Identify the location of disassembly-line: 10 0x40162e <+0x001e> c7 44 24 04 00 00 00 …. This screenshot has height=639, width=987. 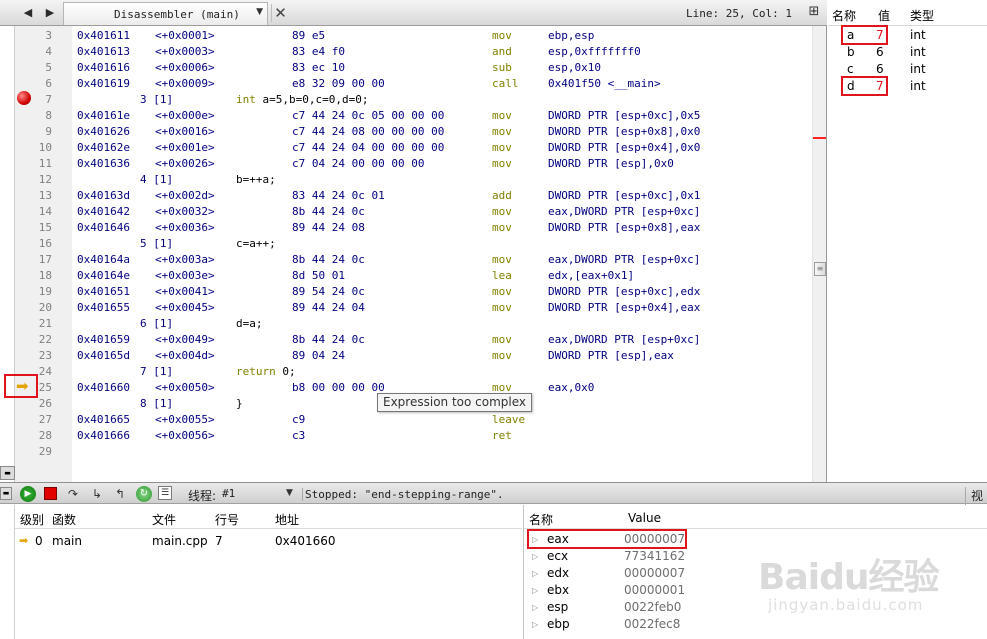
(406, 148).